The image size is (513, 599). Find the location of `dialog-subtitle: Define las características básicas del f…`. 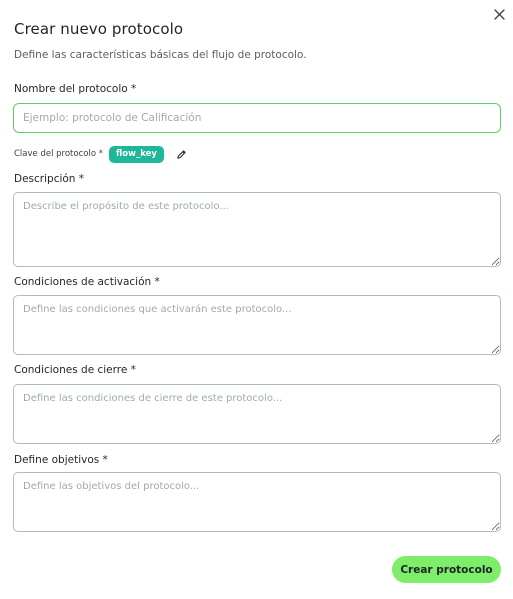

dialog-subtitle: Define las características básicas del f… is located at coordinates (160, 55).